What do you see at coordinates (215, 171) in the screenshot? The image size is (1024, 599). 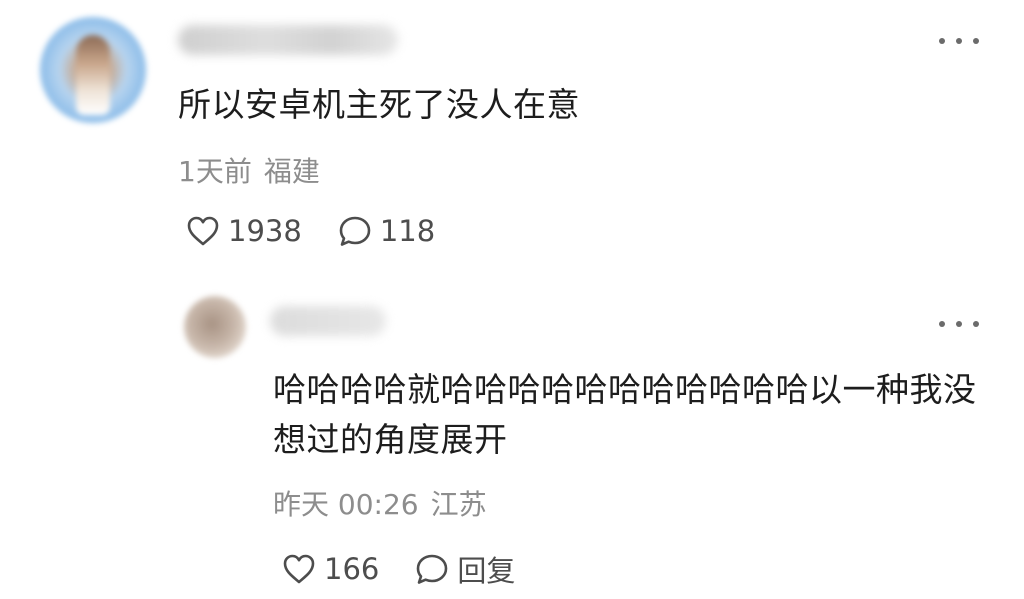 I see `comment-time: 1天前` at bounding box center [215, 171].